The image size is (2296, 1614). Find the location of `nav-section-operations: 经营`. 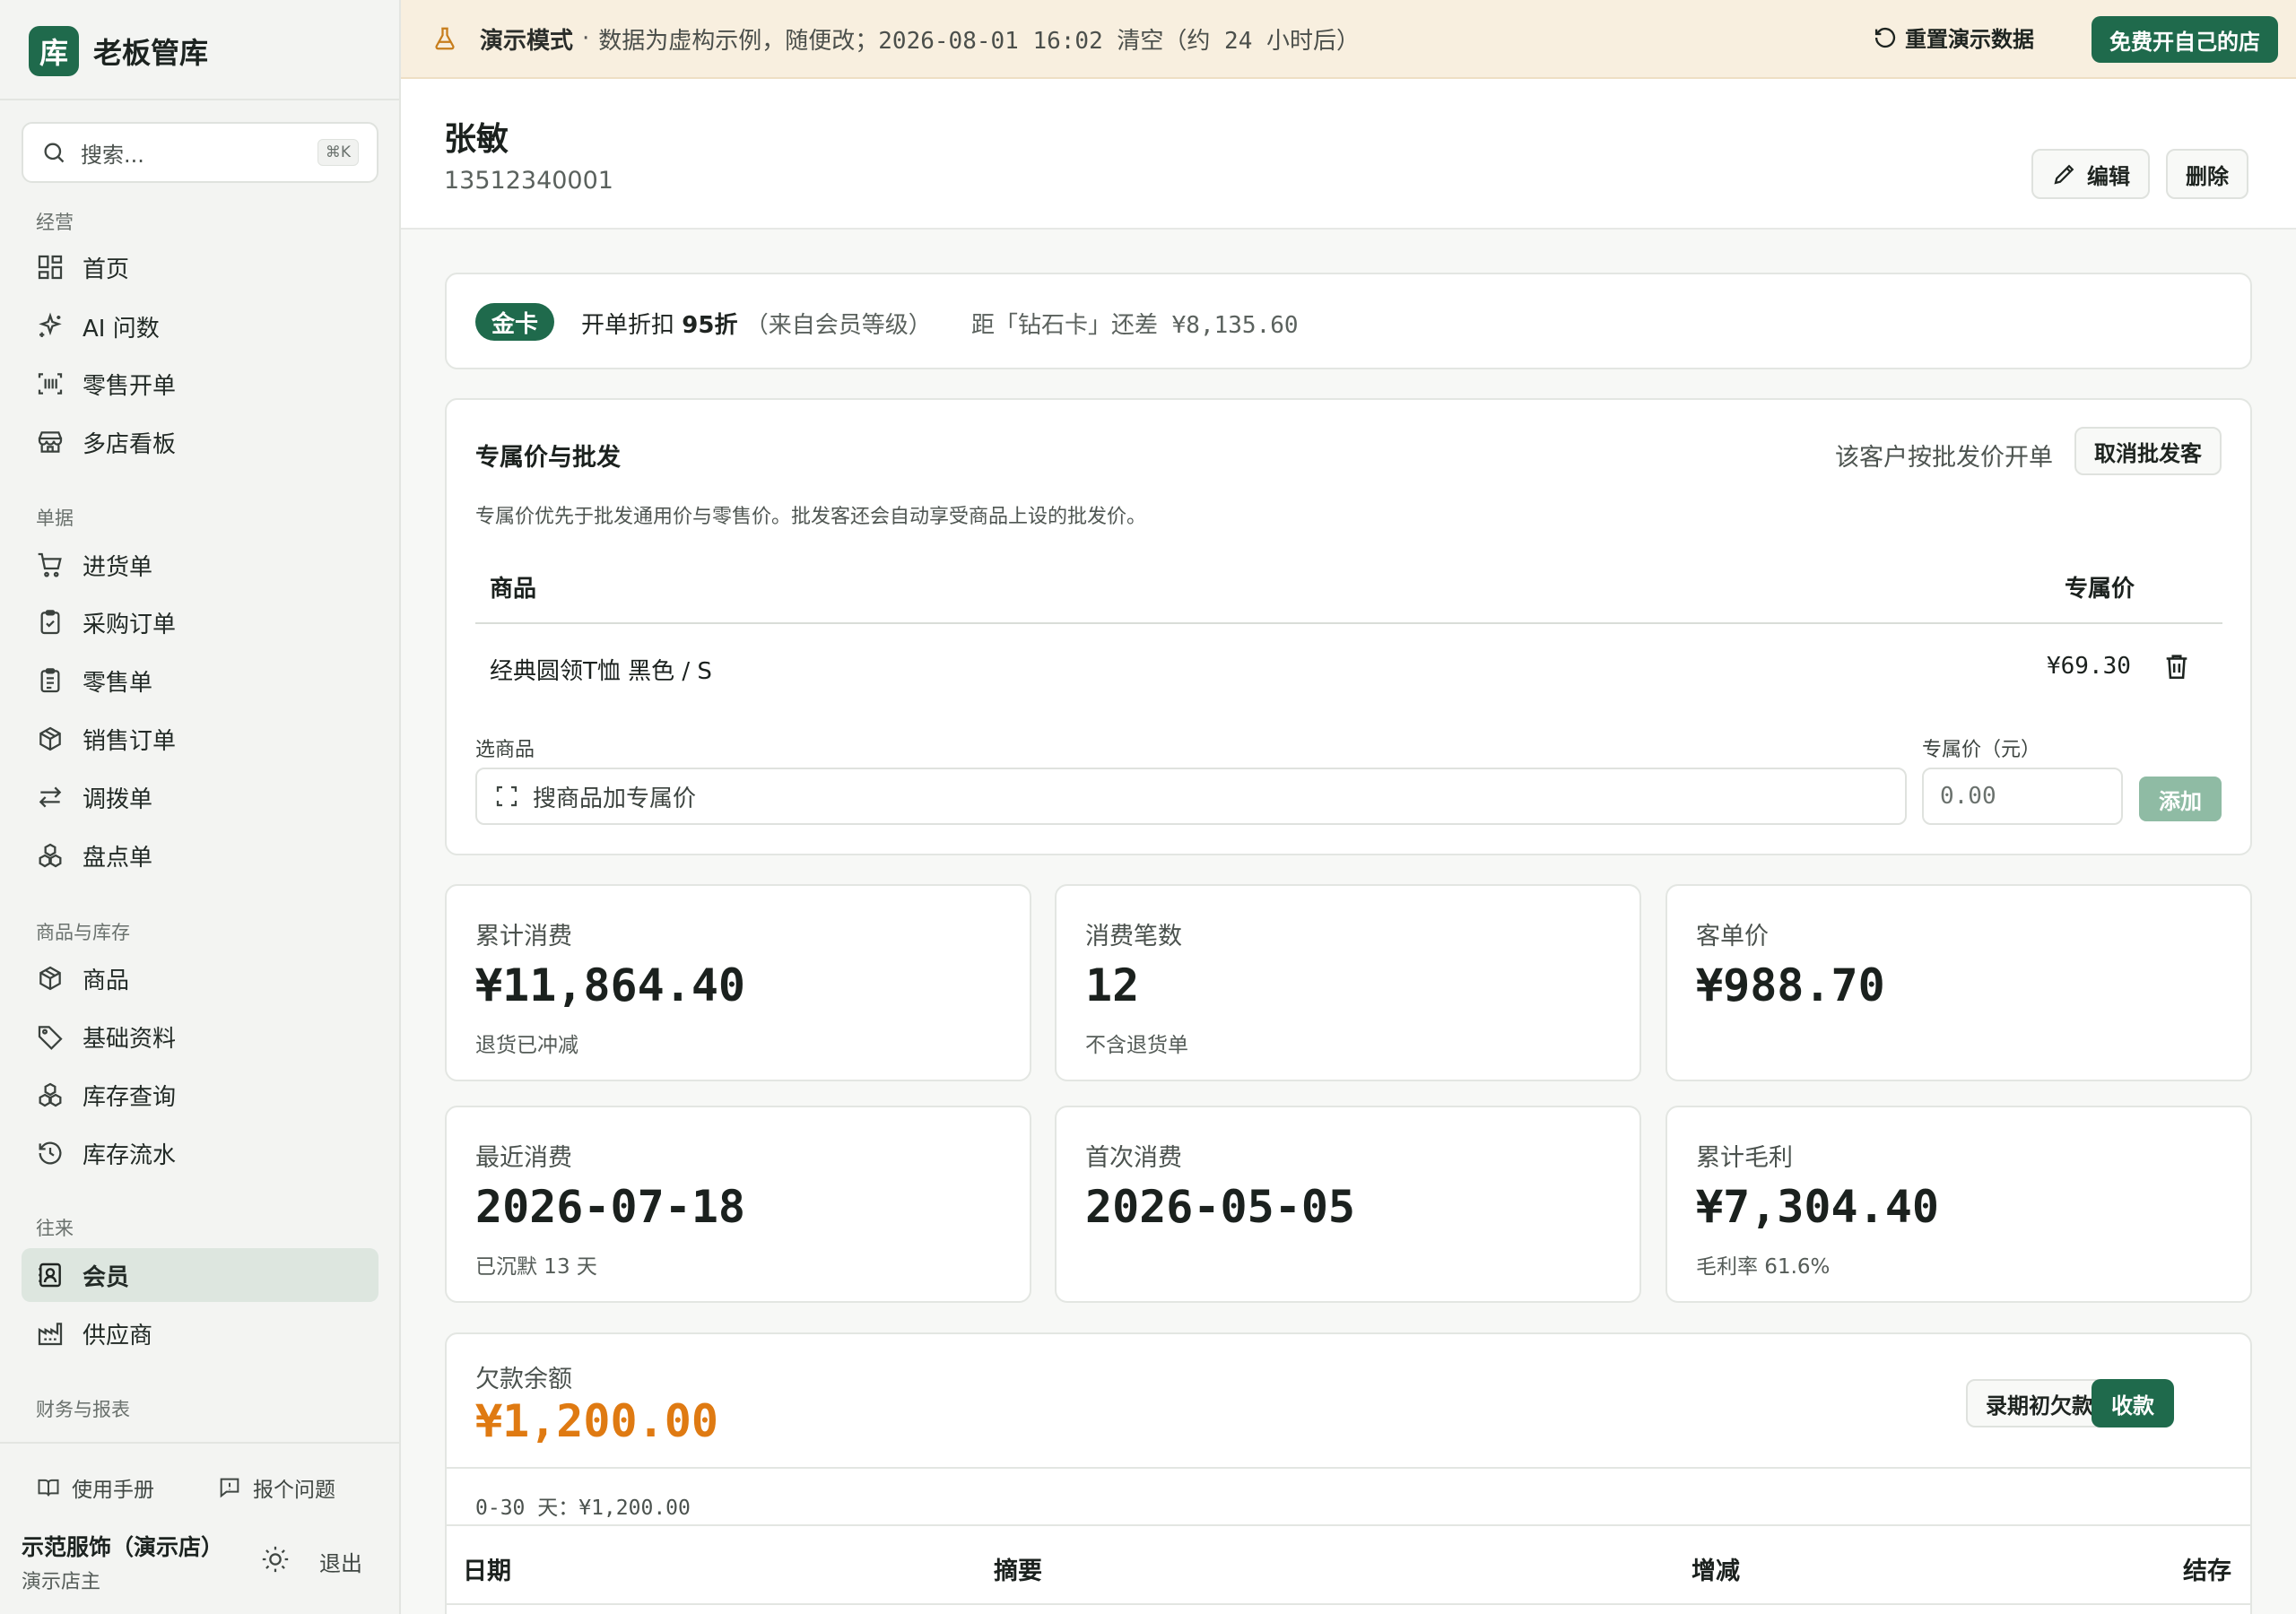

nav-section-operations: 经营 is located at coordinates (55, 222).